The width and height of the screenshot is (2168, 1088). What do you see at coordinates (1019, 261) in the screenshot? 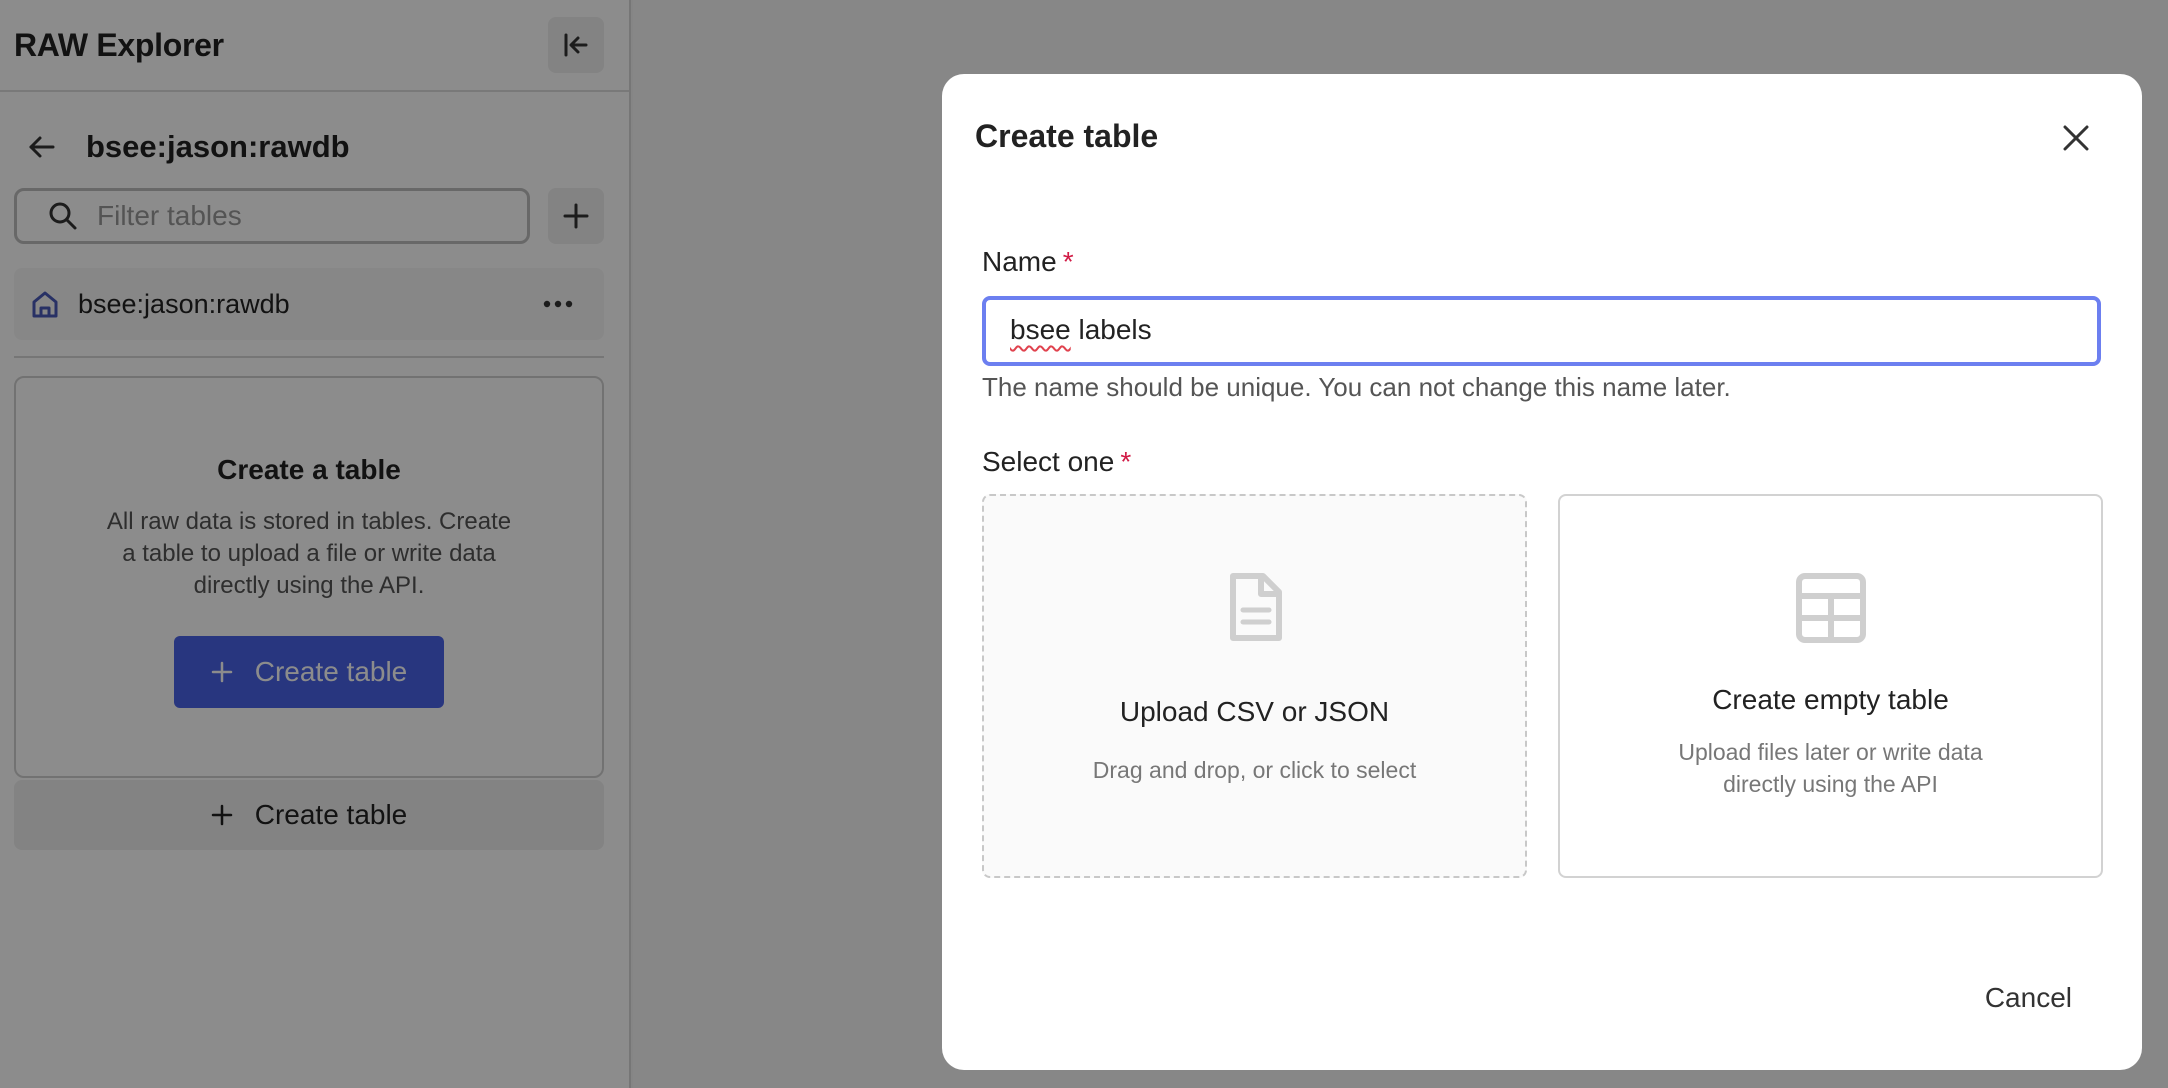
I see `name-label-text: Name` at bounding box center [1019, 261].